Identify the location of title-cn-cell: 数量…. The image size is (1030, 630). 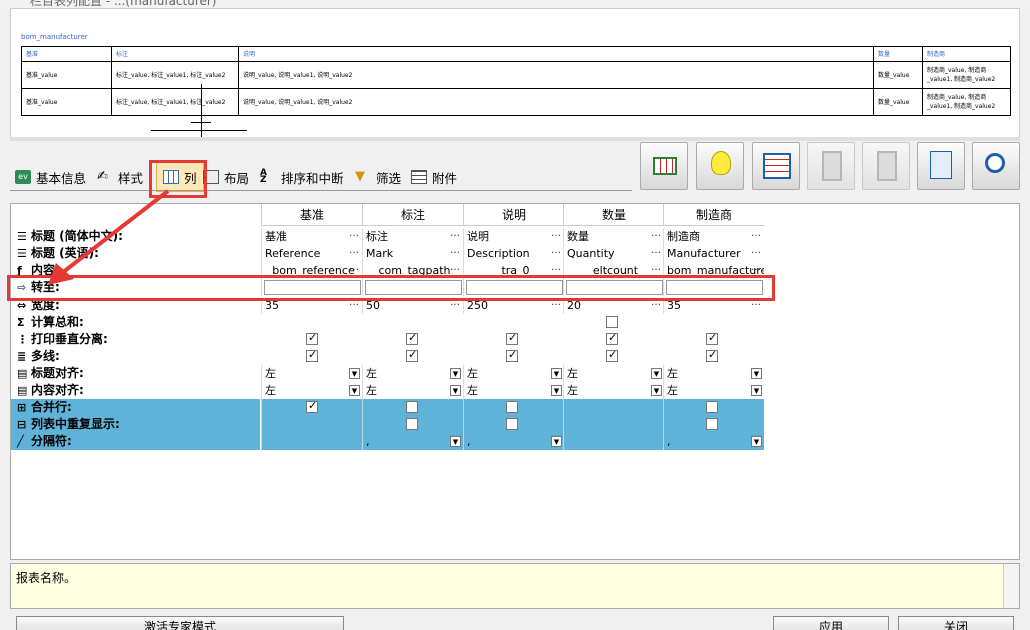
(613, 236).